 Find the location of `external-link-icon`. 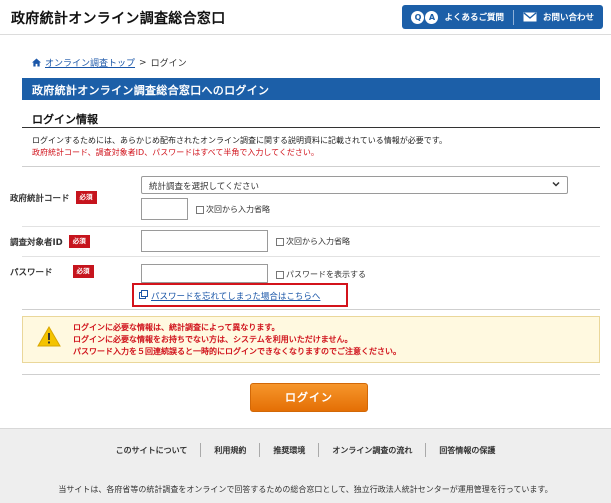

external-link-icon is located at coordinates (143, 296).